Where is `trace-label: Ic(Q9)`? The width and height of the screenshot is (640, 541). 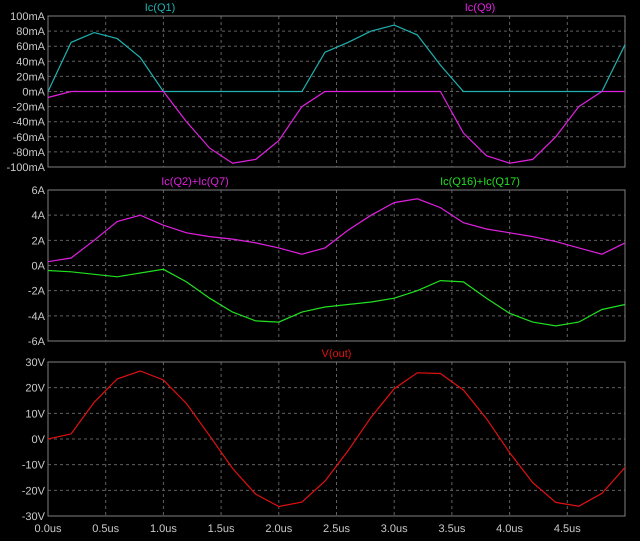
trace-label: Ic(Q9) is located at coordinates (480, 8).